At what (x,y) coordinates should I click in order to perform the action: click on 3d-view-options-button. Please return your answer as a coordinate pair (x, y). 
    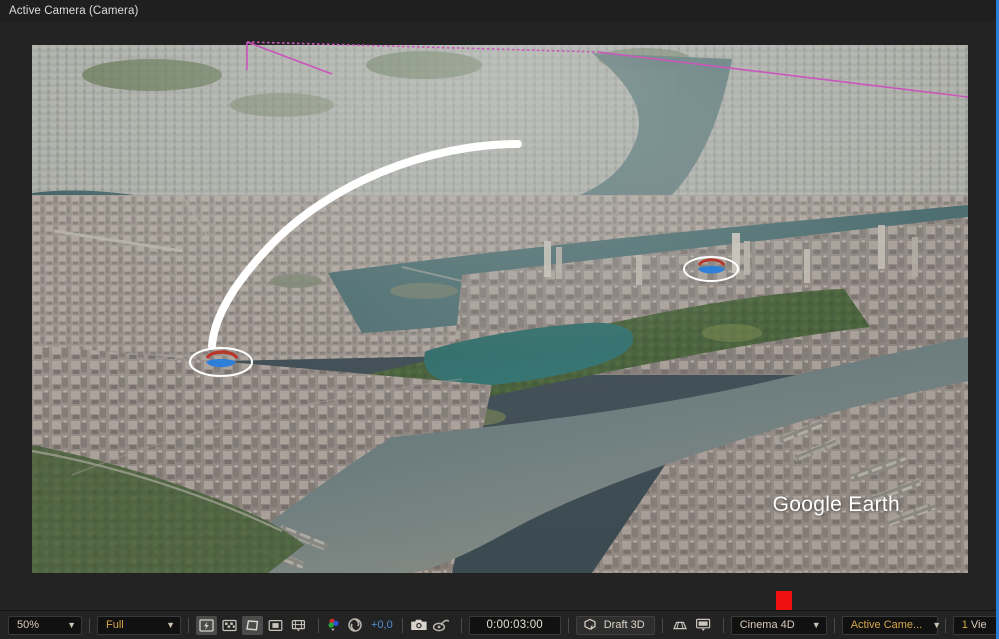
    Looking at the image, I should click on (703, 625).